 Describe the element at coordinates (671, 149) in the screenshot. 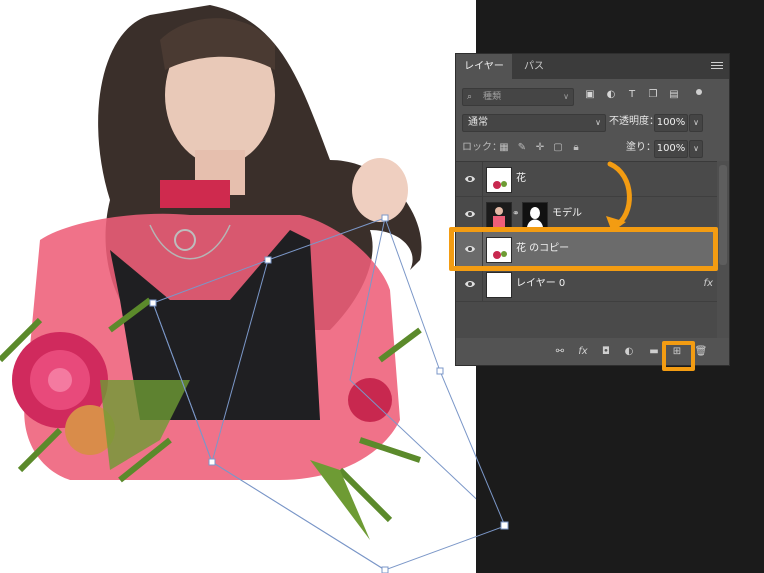

I see `fill-input: 100%` at that location.